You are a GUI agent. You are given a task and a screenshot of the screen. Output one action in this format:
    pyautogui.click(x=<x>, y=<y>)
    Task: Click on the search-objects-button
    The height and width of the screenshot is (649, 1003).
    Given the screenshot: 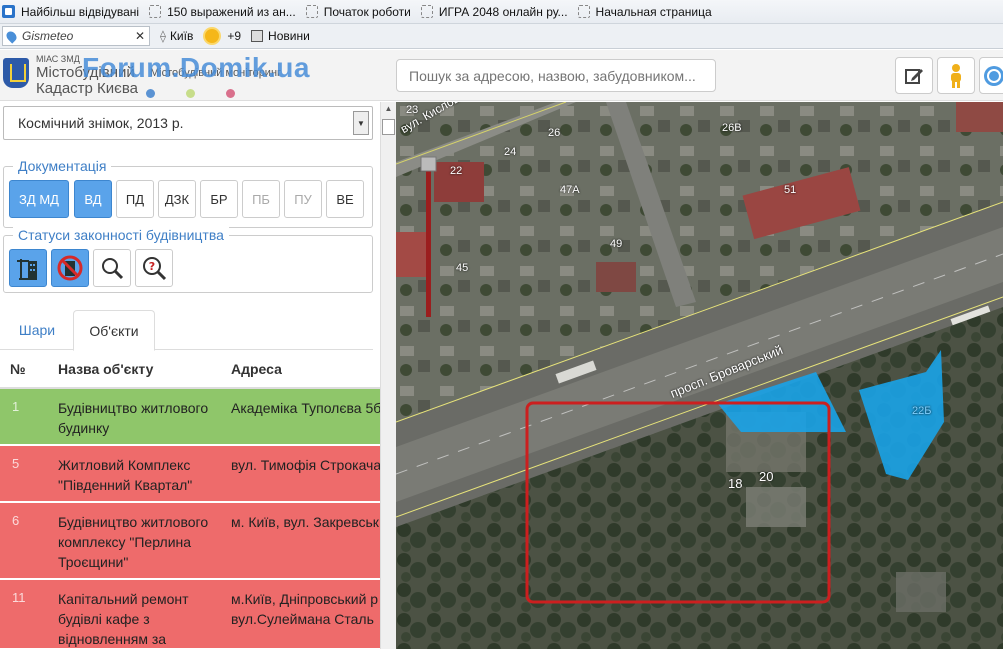 What is the action you would take?
    pyautogui.click(x=112, y=268)
    